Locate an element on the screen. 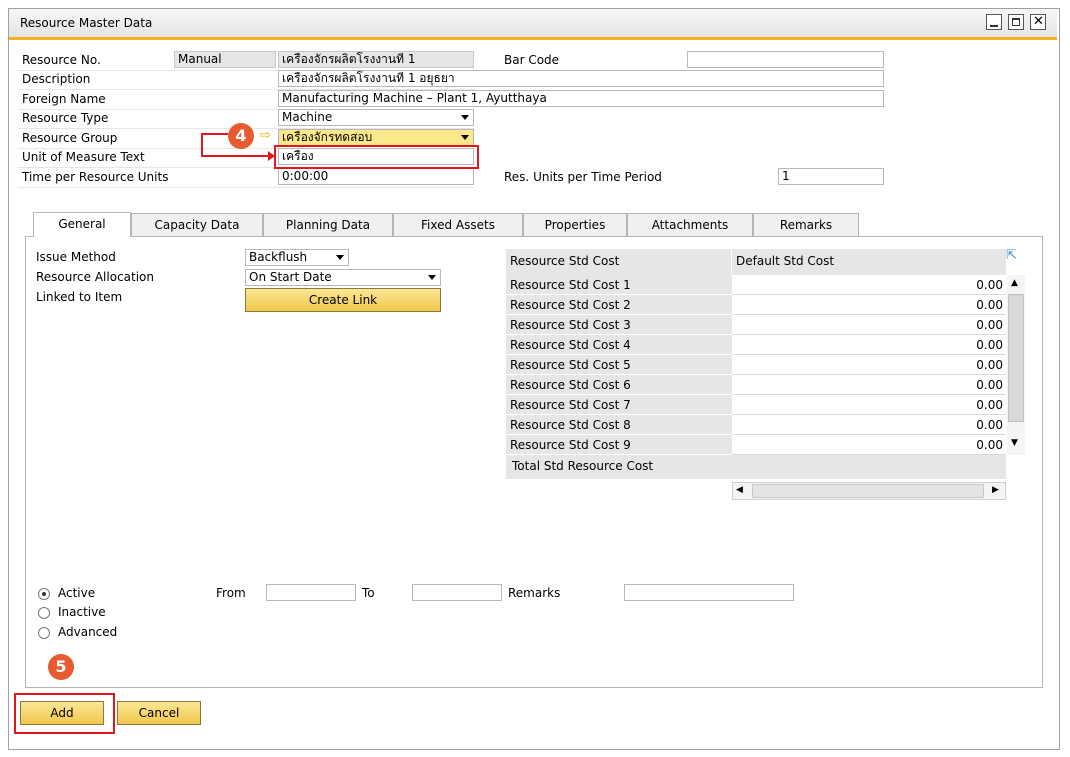  from-label: From is located at coordinates (231, 593).